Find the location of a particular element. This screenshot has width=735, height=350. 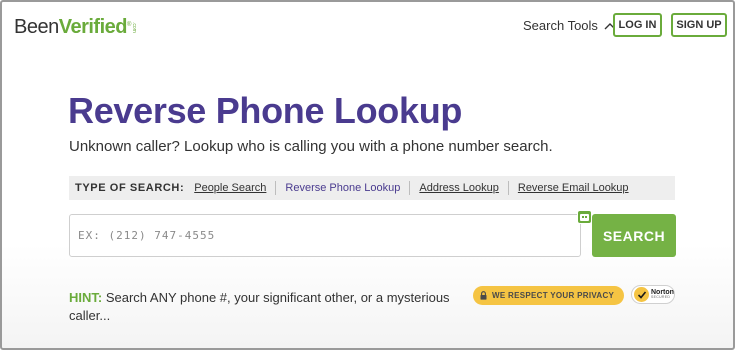

search-type-reverse-email: Reverse Email Lookup is located at coordinates (573, 188).